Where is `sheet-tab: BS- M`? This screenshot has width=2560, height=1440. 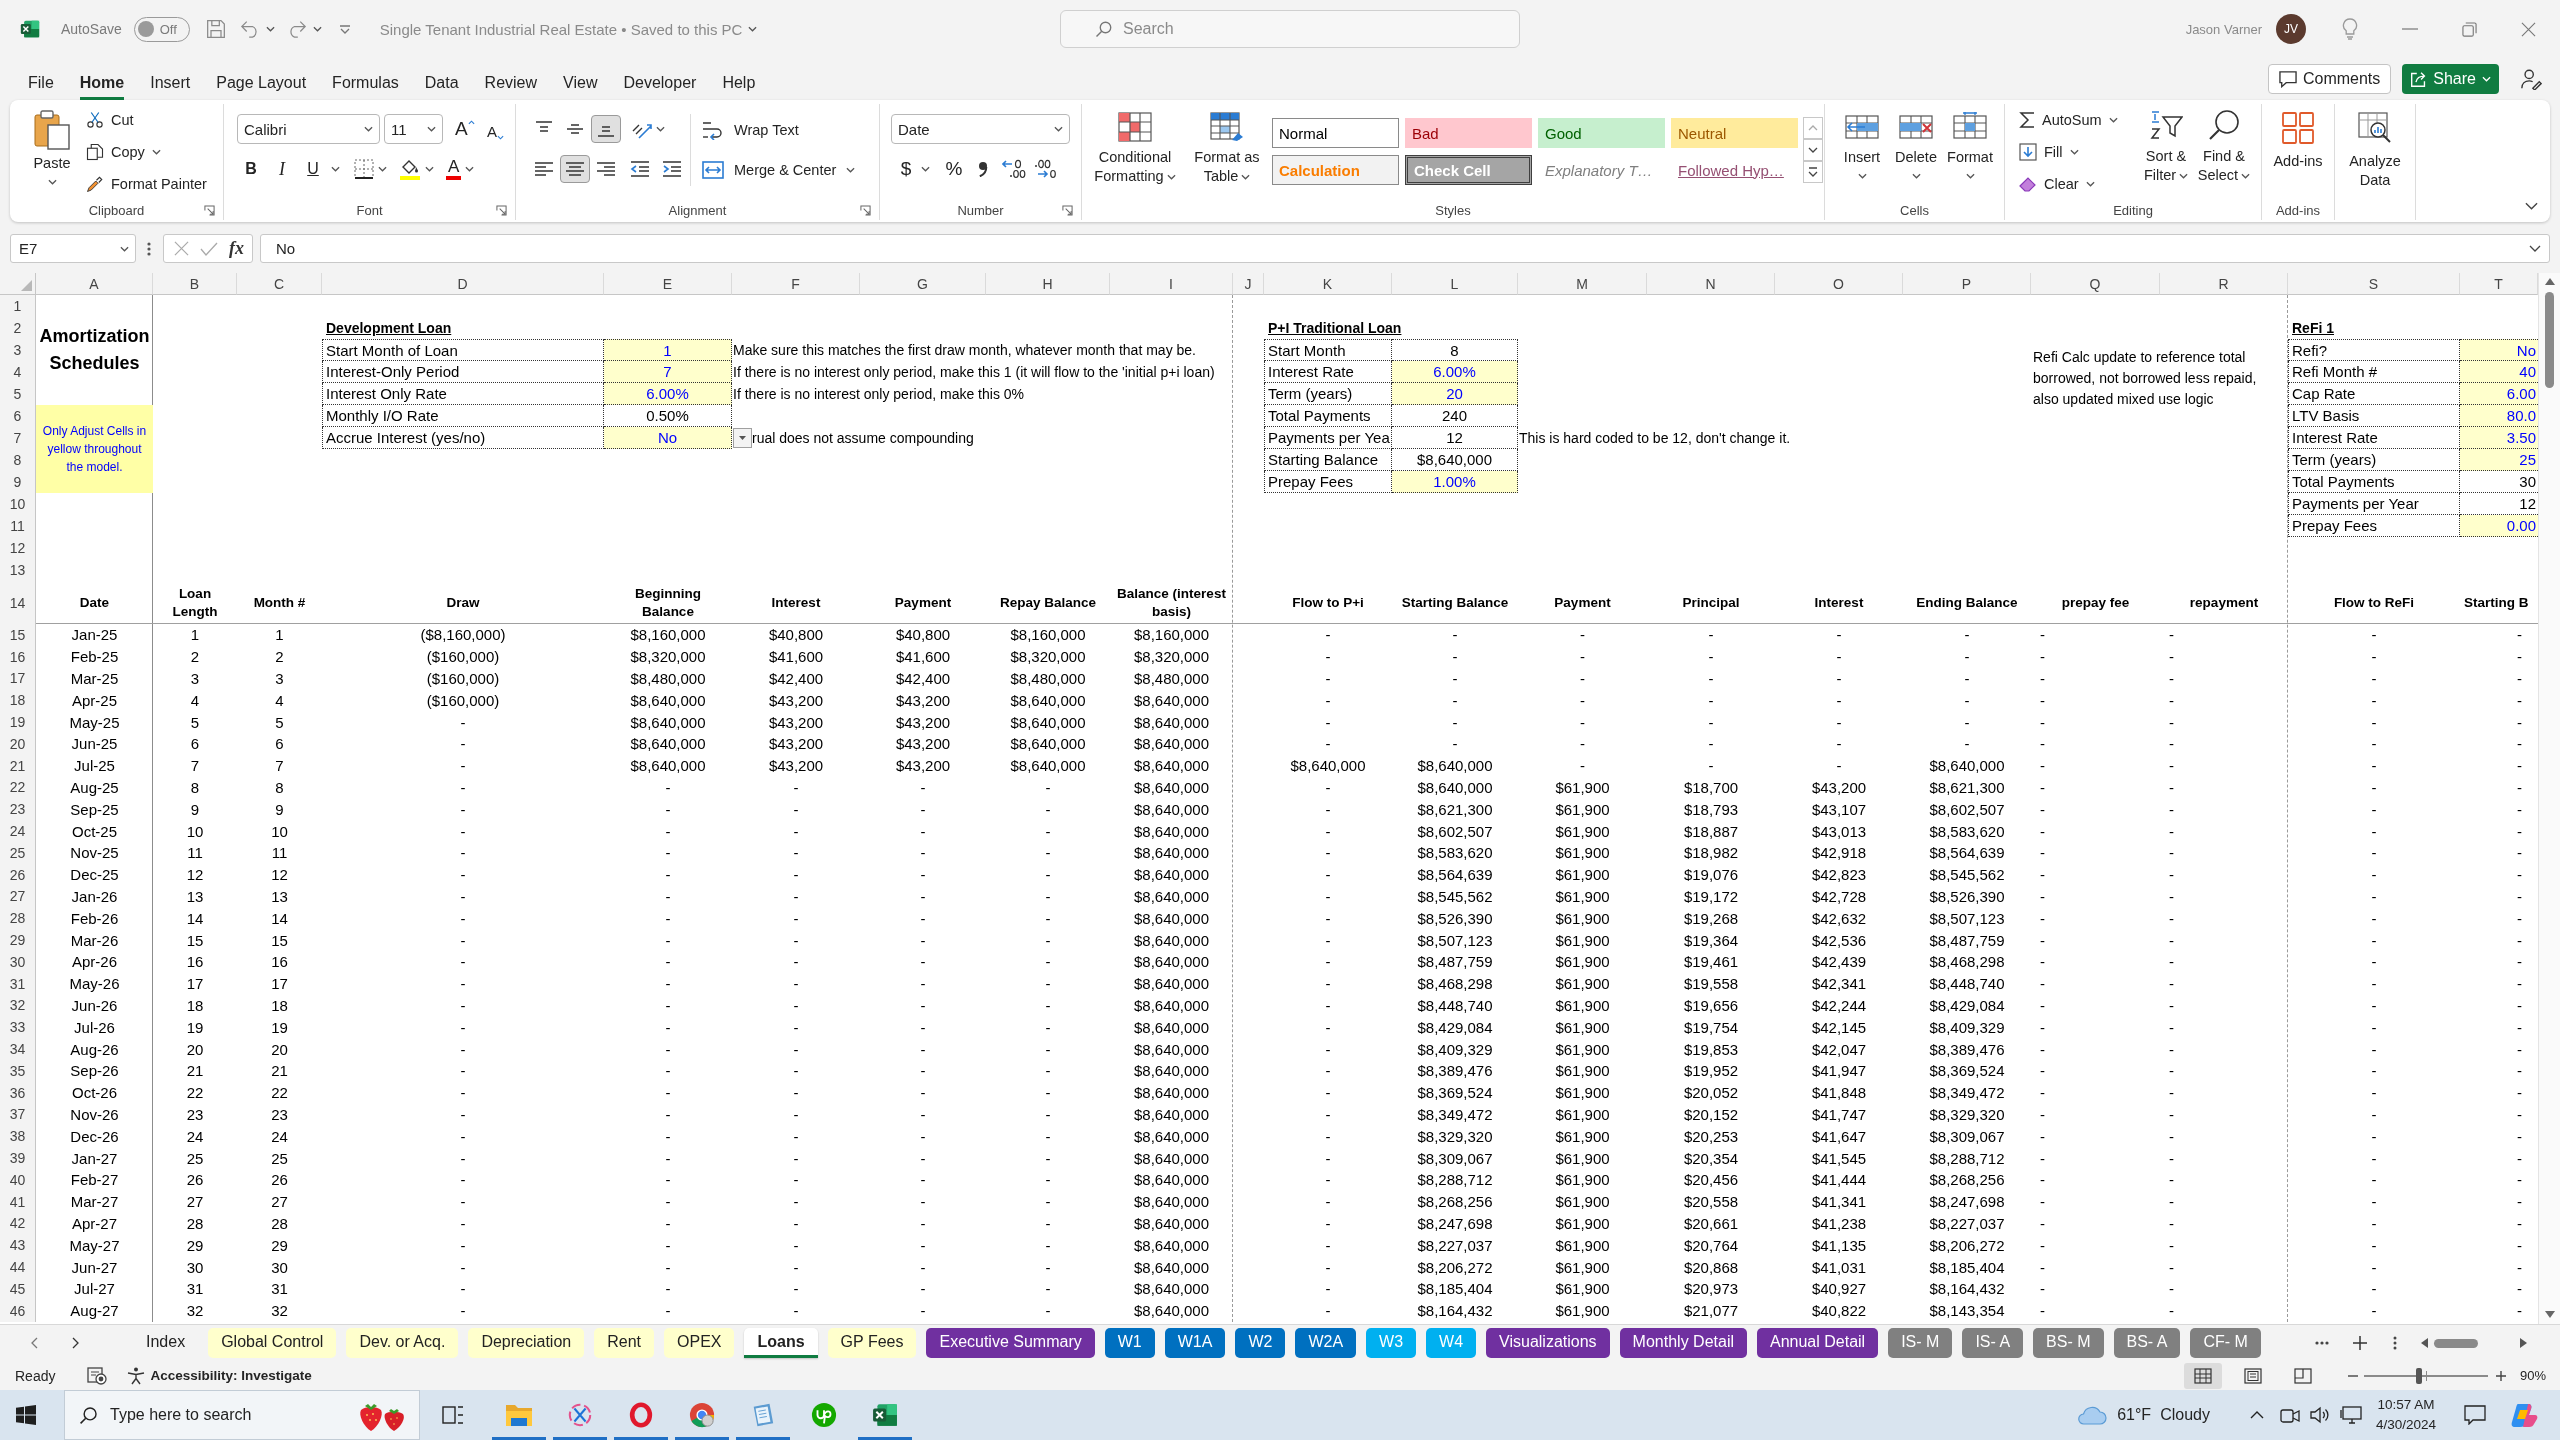
sheet-tab: BS- M is located at coordinates (2068, 1343).